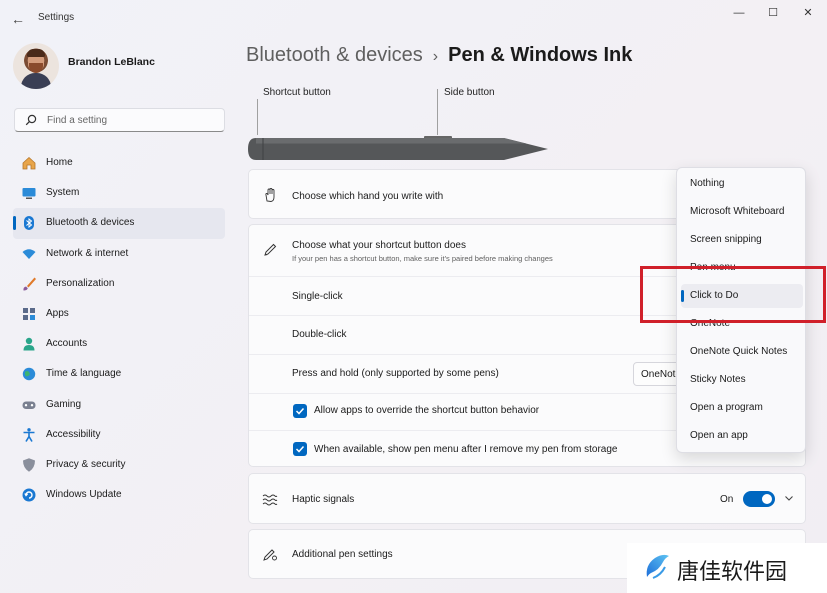 The width and height of the screenshot is (827, 593). Describe the element at coordinates (742, 268) in the screenshot. I see `menu-item-pen-menu: Pen menu` at that location.